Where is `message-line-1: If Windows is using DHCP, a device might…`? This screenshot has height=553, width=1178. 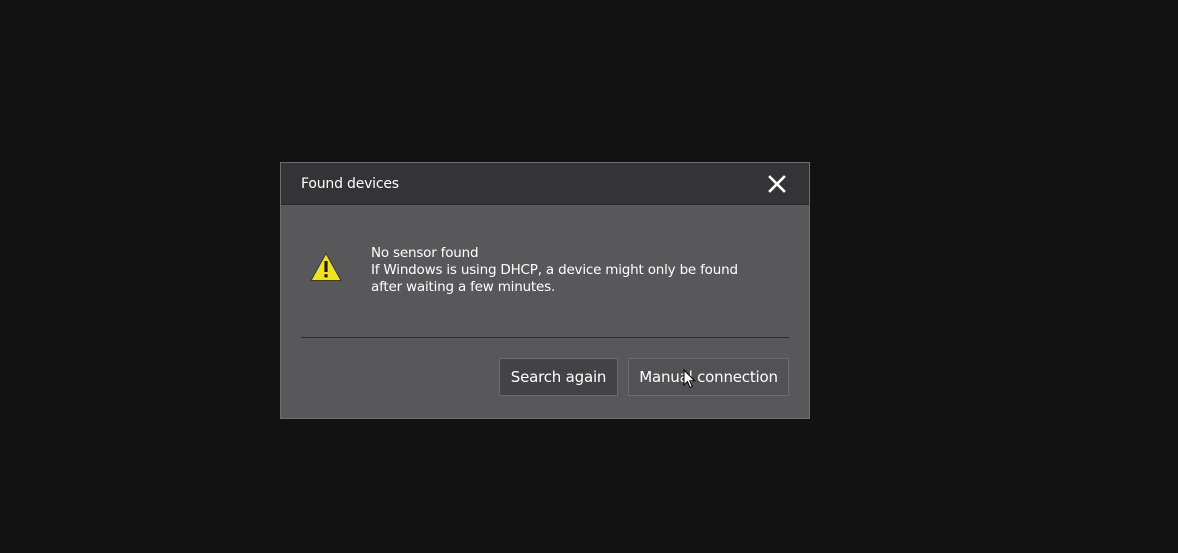
message-line-1: If Windows is using DHCP, a device might… is located at coordinates (554, 270).